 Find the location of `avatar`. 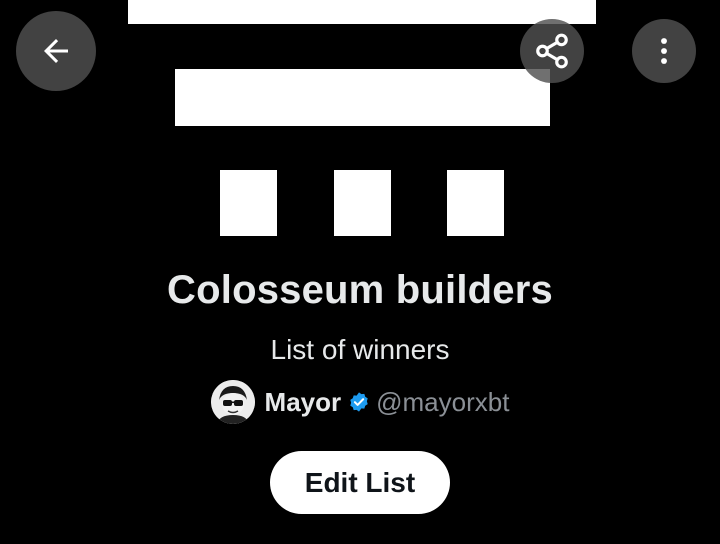

avatar is located at coordinates (232, 402).